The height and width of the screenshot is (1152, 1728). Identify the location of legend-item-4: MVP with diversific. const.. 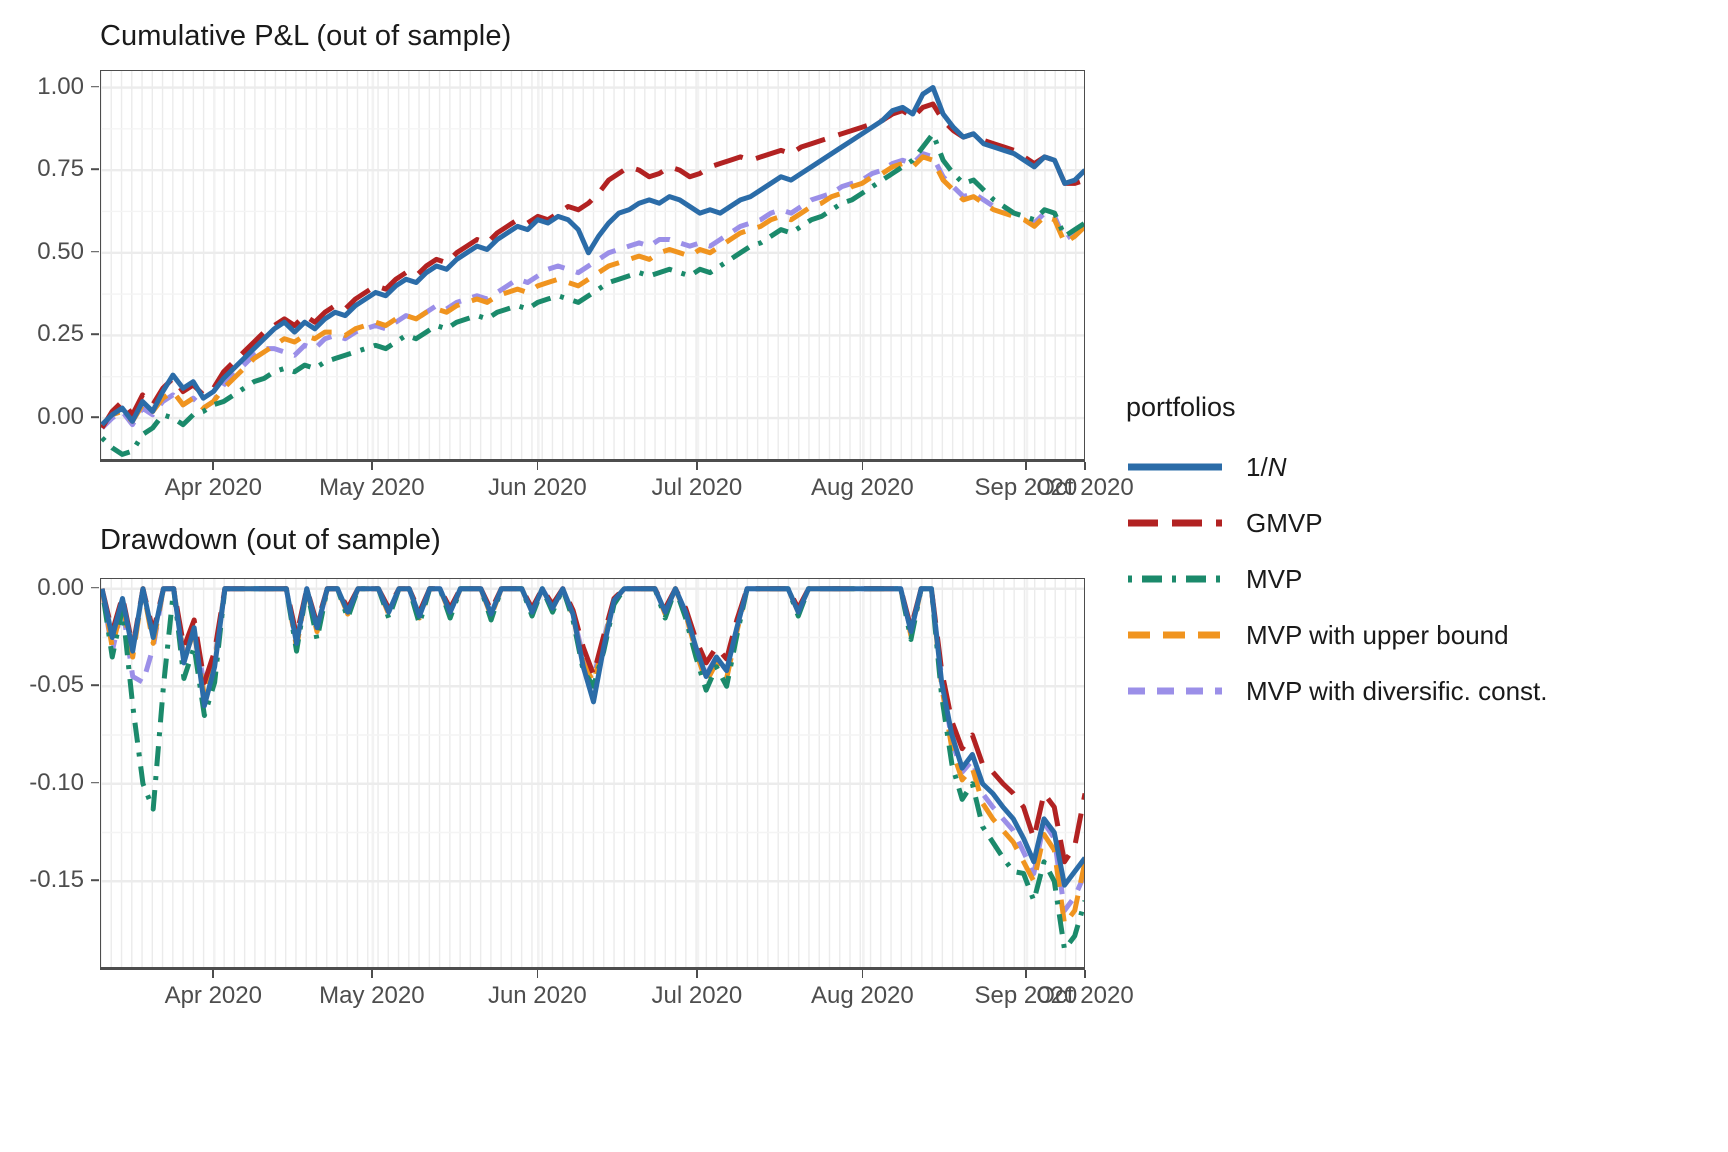
(1337, 691).